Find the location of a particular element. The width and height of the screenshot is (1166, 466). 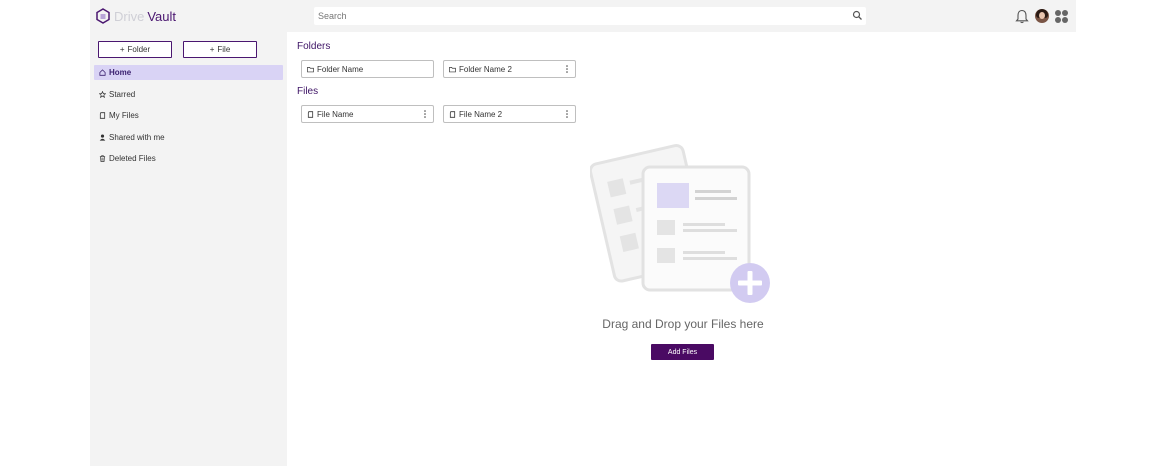

file-card: File Name 2 is located at coordinates (509, 114).